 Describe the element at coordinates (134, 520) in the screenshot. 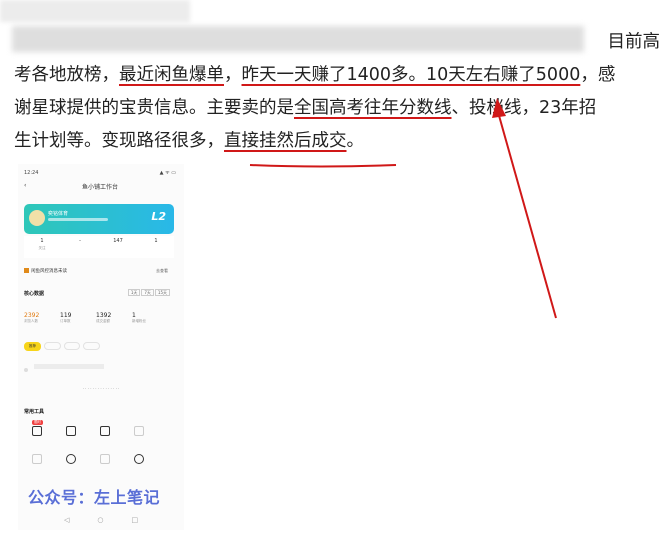

I see `recents-nav-icon: □` at that location.